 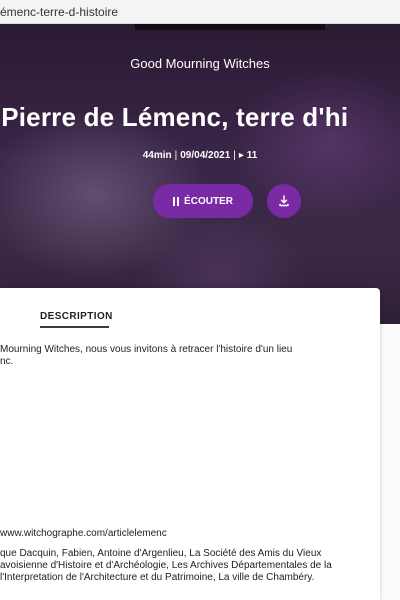 I want to click on download-icon, so click(x=284, y=201).